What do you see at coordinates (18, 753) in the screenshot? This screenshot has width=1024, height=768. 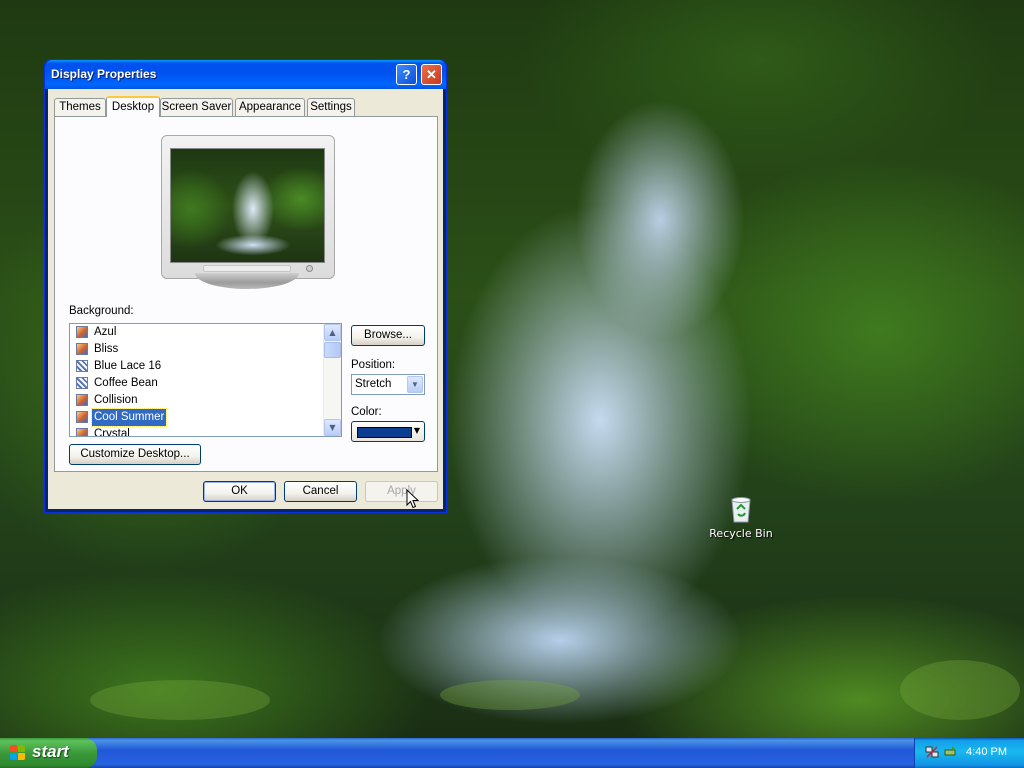 I see `windows-logo-icon` at bounding box center [18, 753].